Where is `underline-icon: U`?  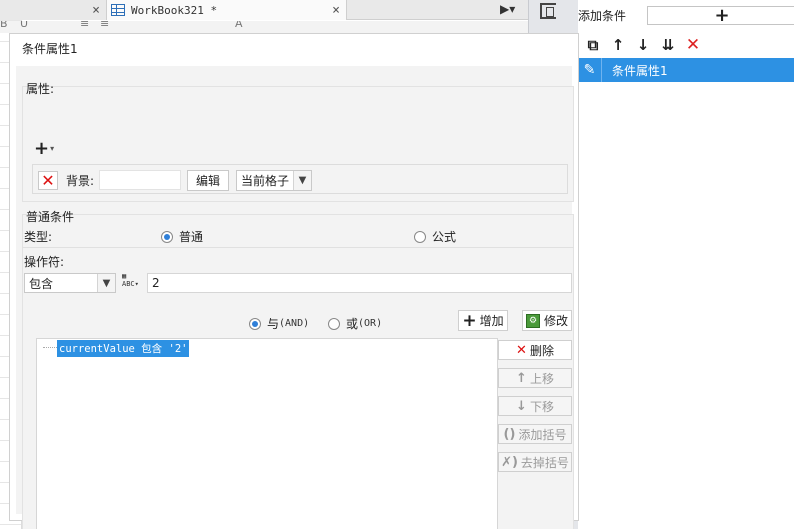 underline-icon: U is located at coordinates (24, 25).